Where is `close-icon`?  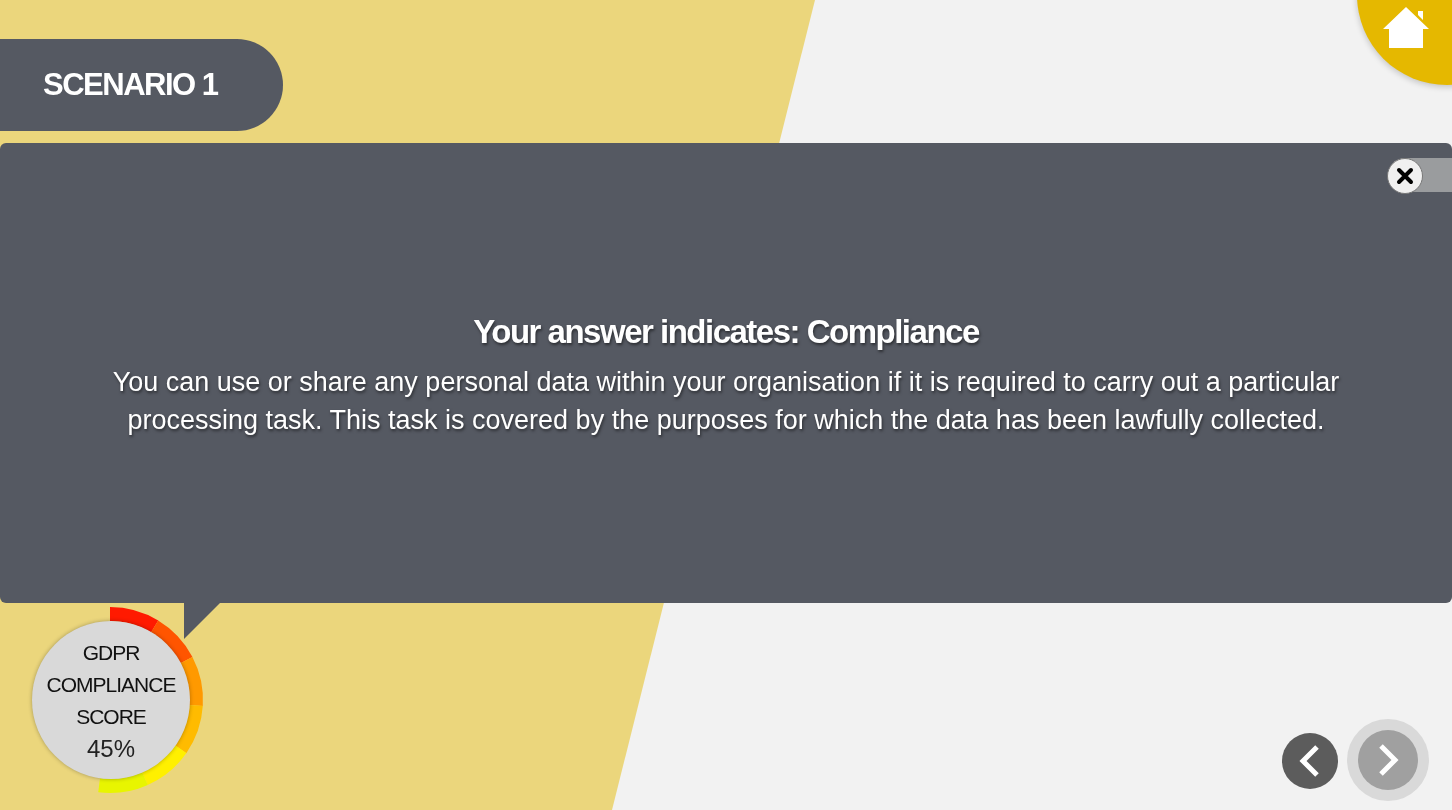
close-icon is located at coordinates (1405, 176).